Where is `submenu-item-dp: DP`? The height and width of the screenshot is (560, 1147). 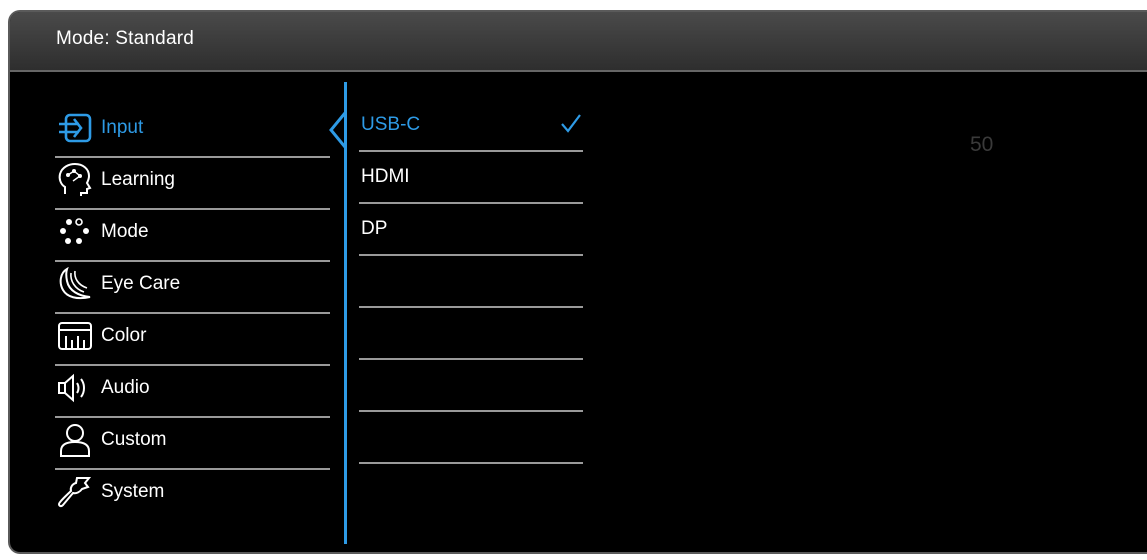 submenu-item-dp: DP is located at coordinates (471, 230).